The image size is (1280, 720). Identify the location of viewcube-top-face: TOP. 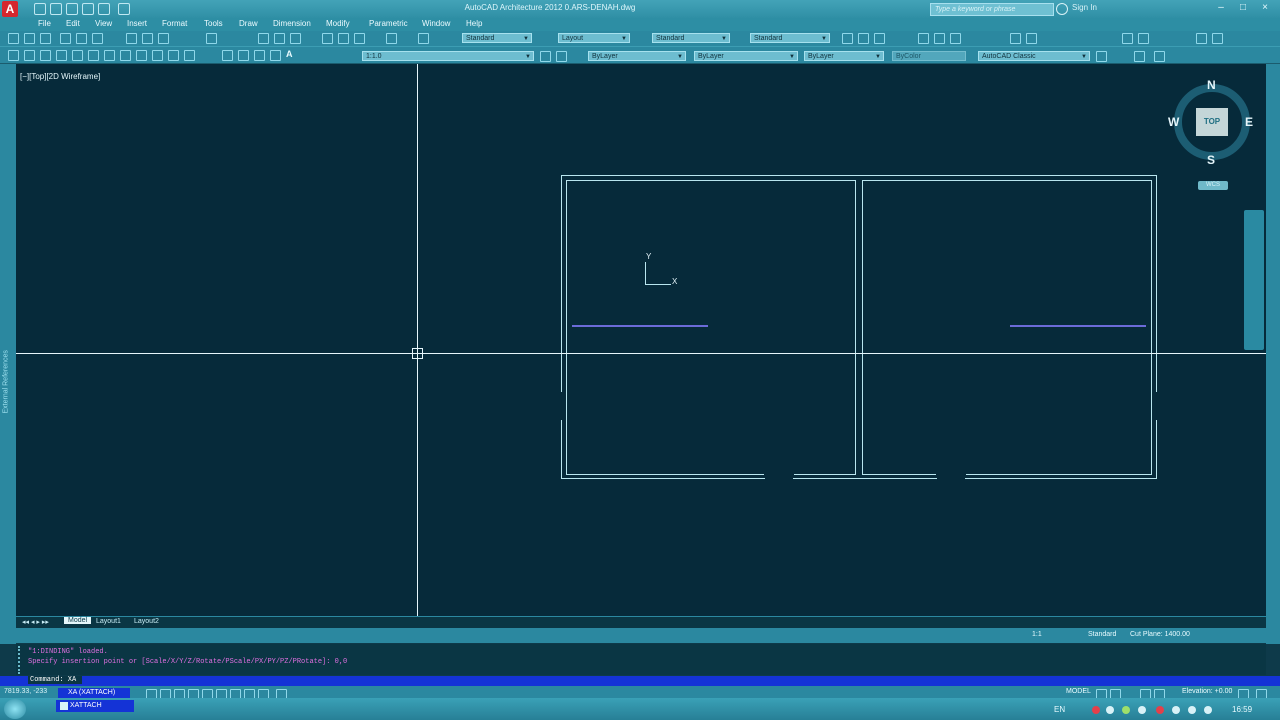
(1212, 122).